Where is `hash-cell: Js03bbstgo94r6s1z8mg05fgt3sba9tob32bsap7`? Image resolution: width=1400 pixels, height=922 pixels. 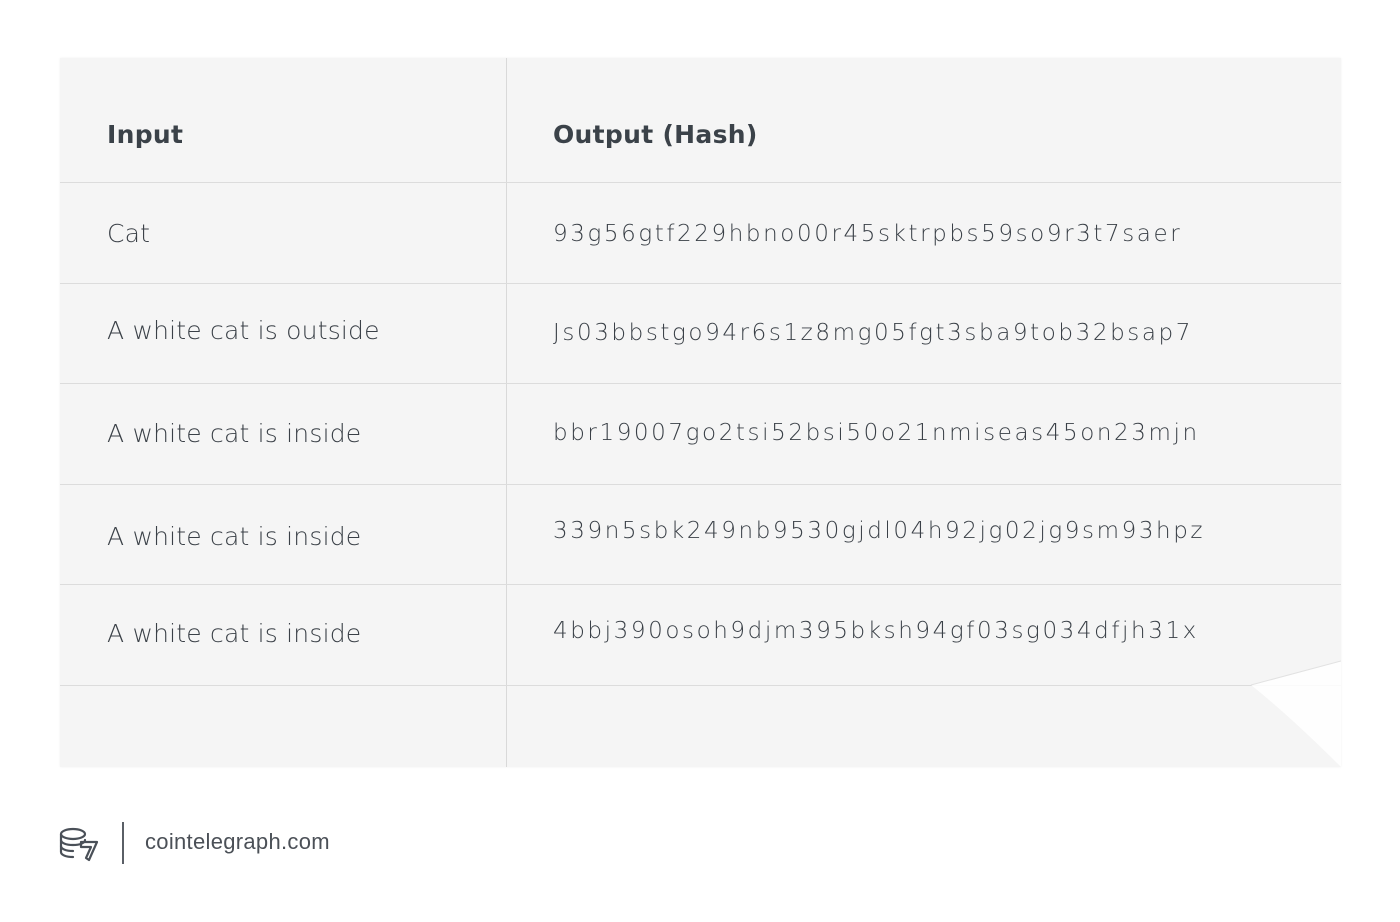 hash-cell: Js03bbstgo94r6s1z8mg05fgt3sba9tob32bsap7 is located at coordinates (873, 333).